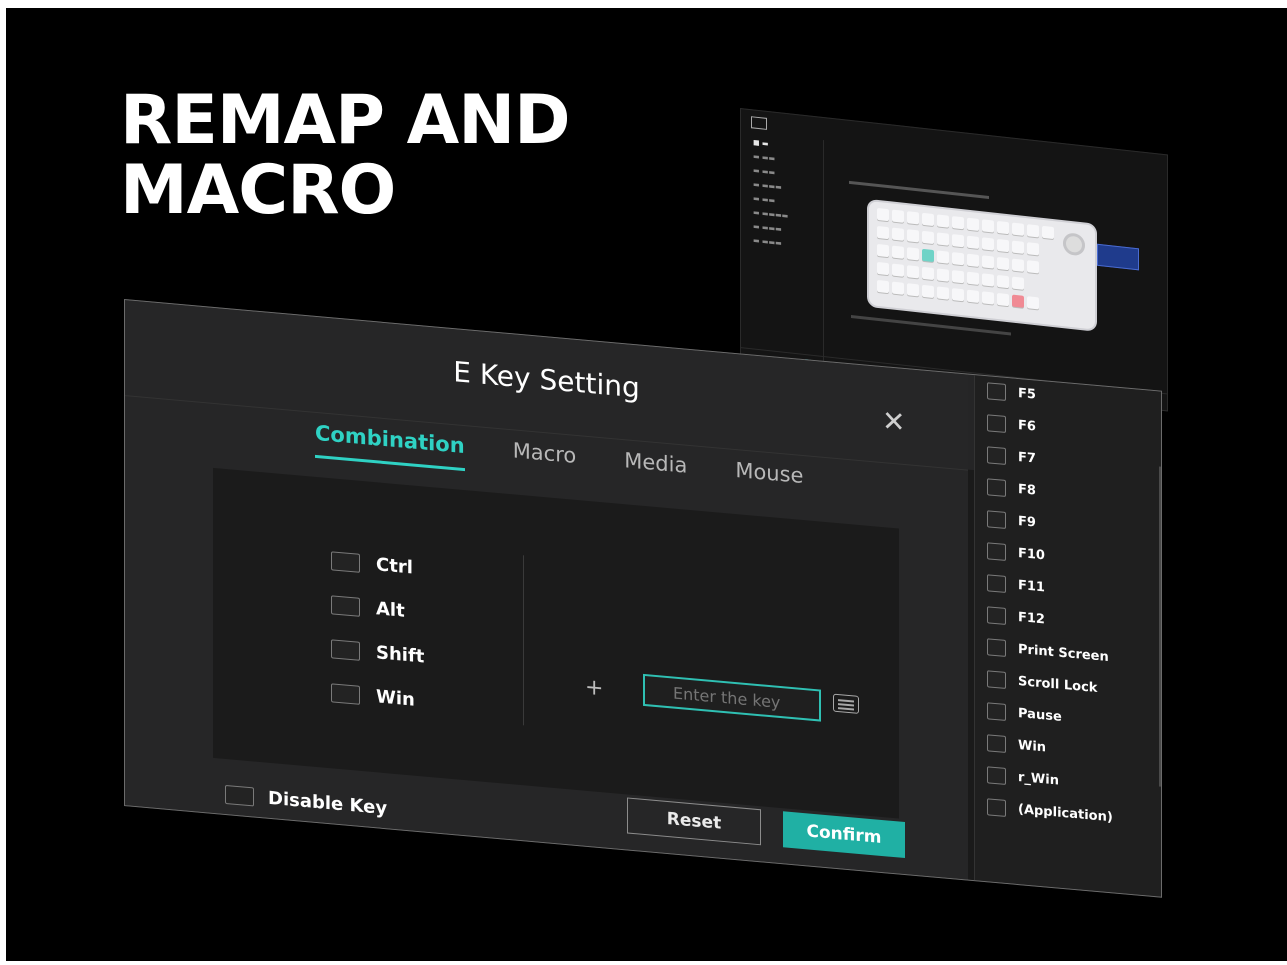  Describe the element at coordinates (1032, 747) in the screenshot. I see `key-label: Win` at that location.